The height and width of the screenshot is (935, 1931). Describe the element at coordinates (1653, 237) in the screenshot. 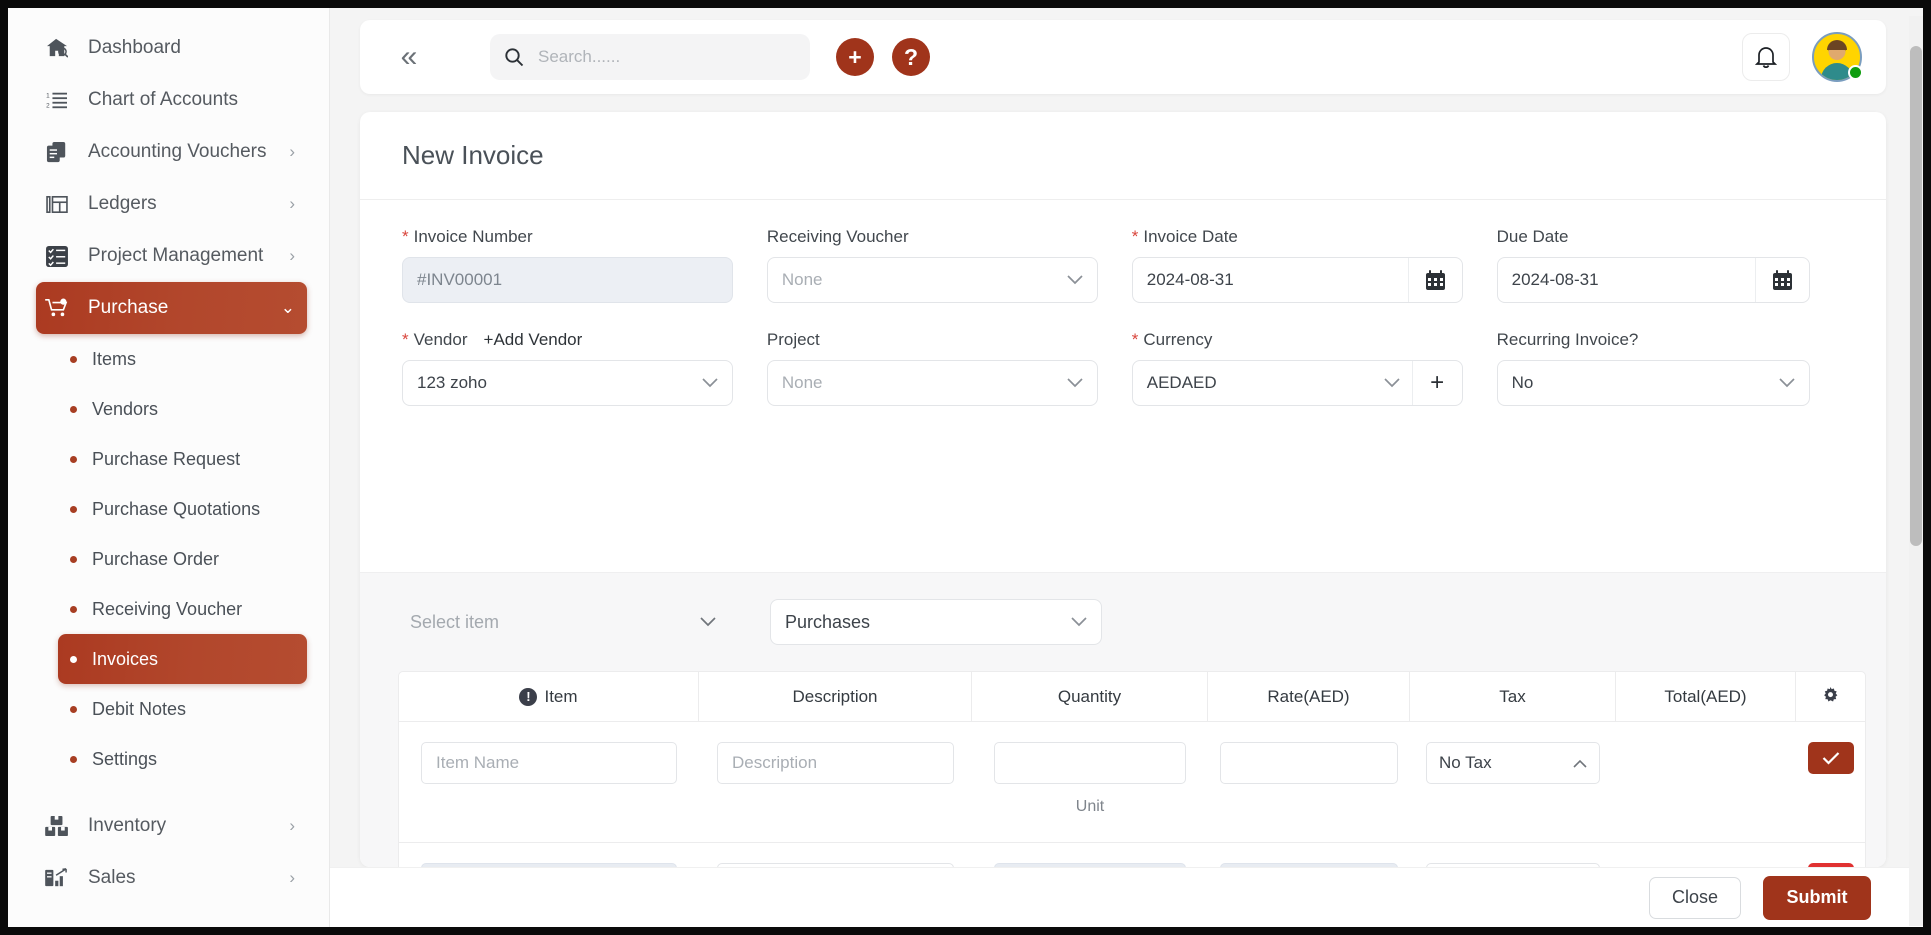

I see `due-date-label-wrap: Due Date` at that location.